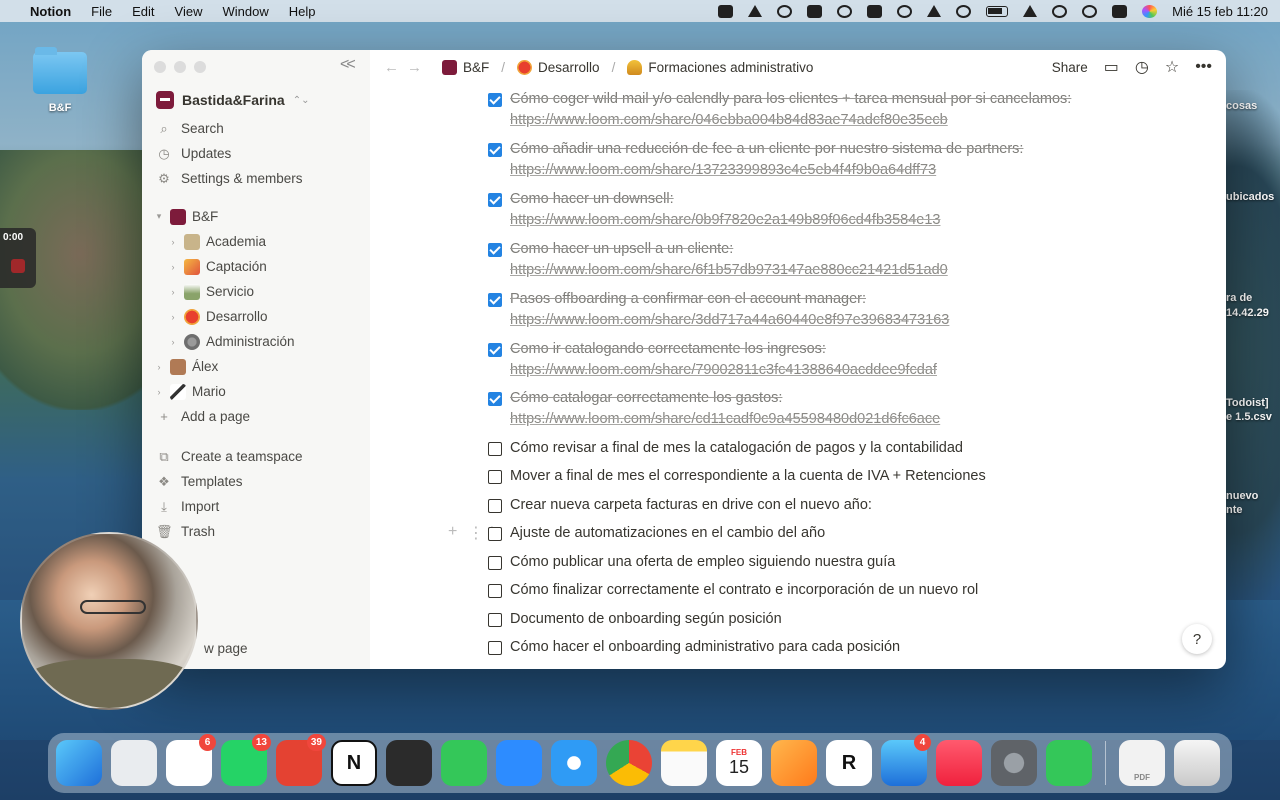 This screenshot has width=1280, height=800. What do you see at coordinates (101, 11) in the screenshot?
I see `menu-file: File` at bounding box center [101, 11].